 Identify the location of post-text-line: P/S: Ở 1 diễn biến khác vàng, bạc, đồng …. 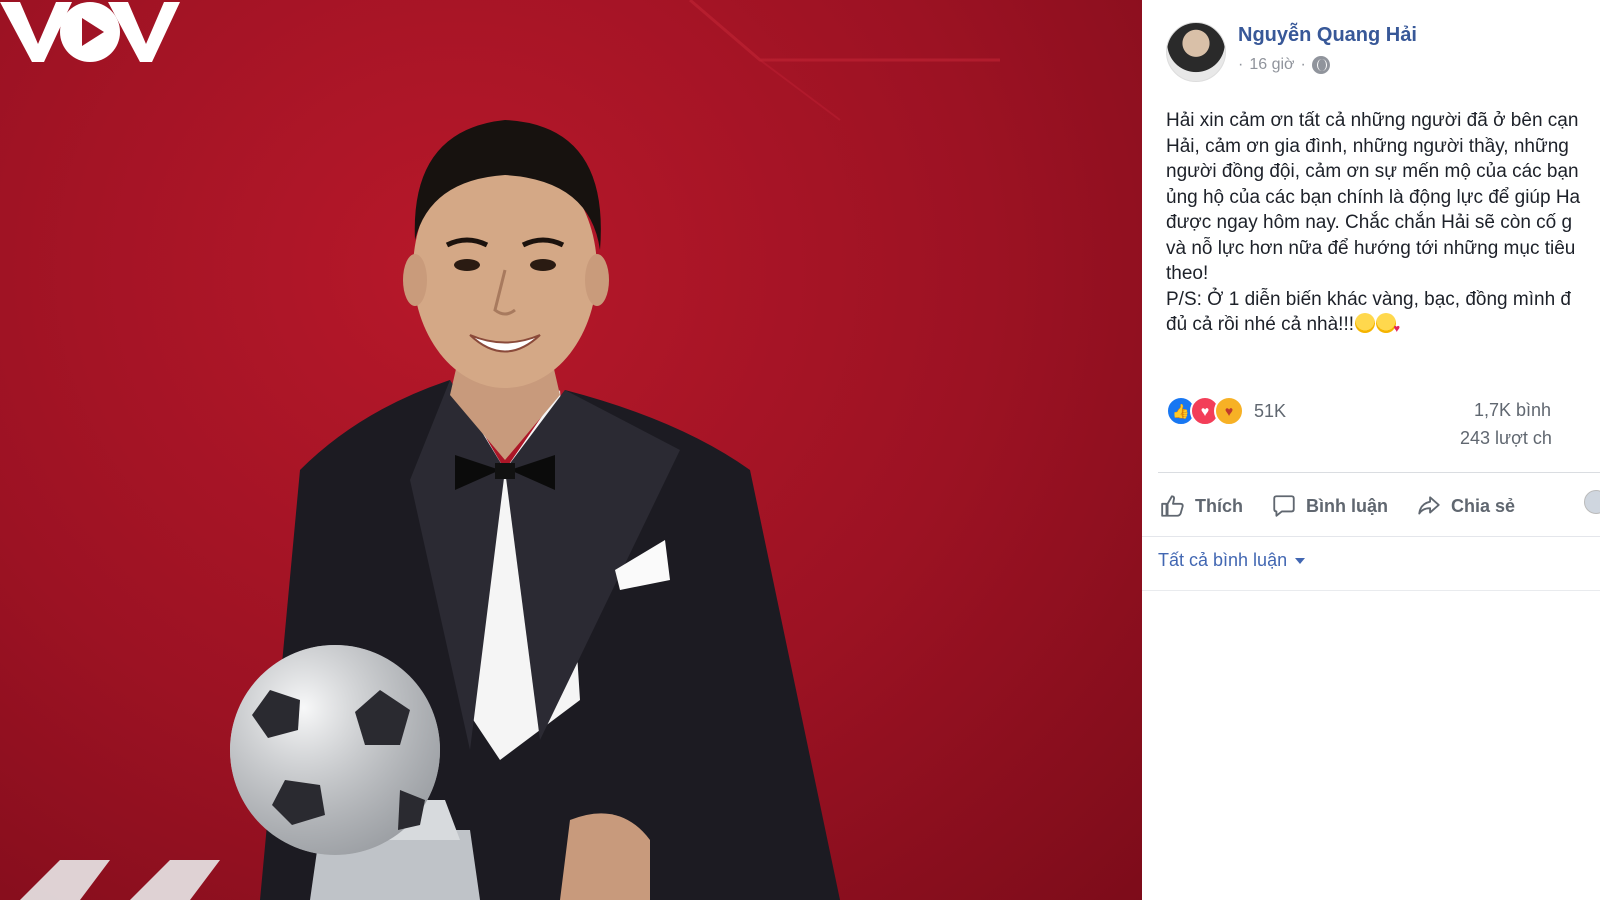
(1368, 299).